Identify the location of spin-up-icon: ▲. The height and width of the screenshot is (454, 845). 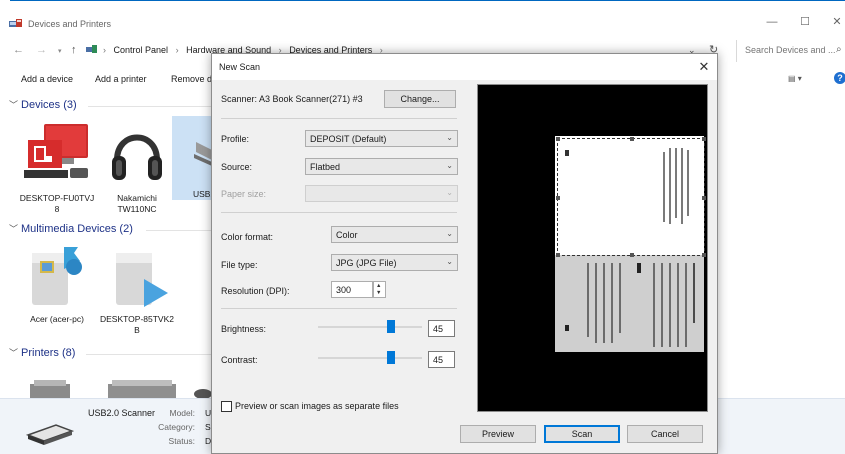
(378, 286).